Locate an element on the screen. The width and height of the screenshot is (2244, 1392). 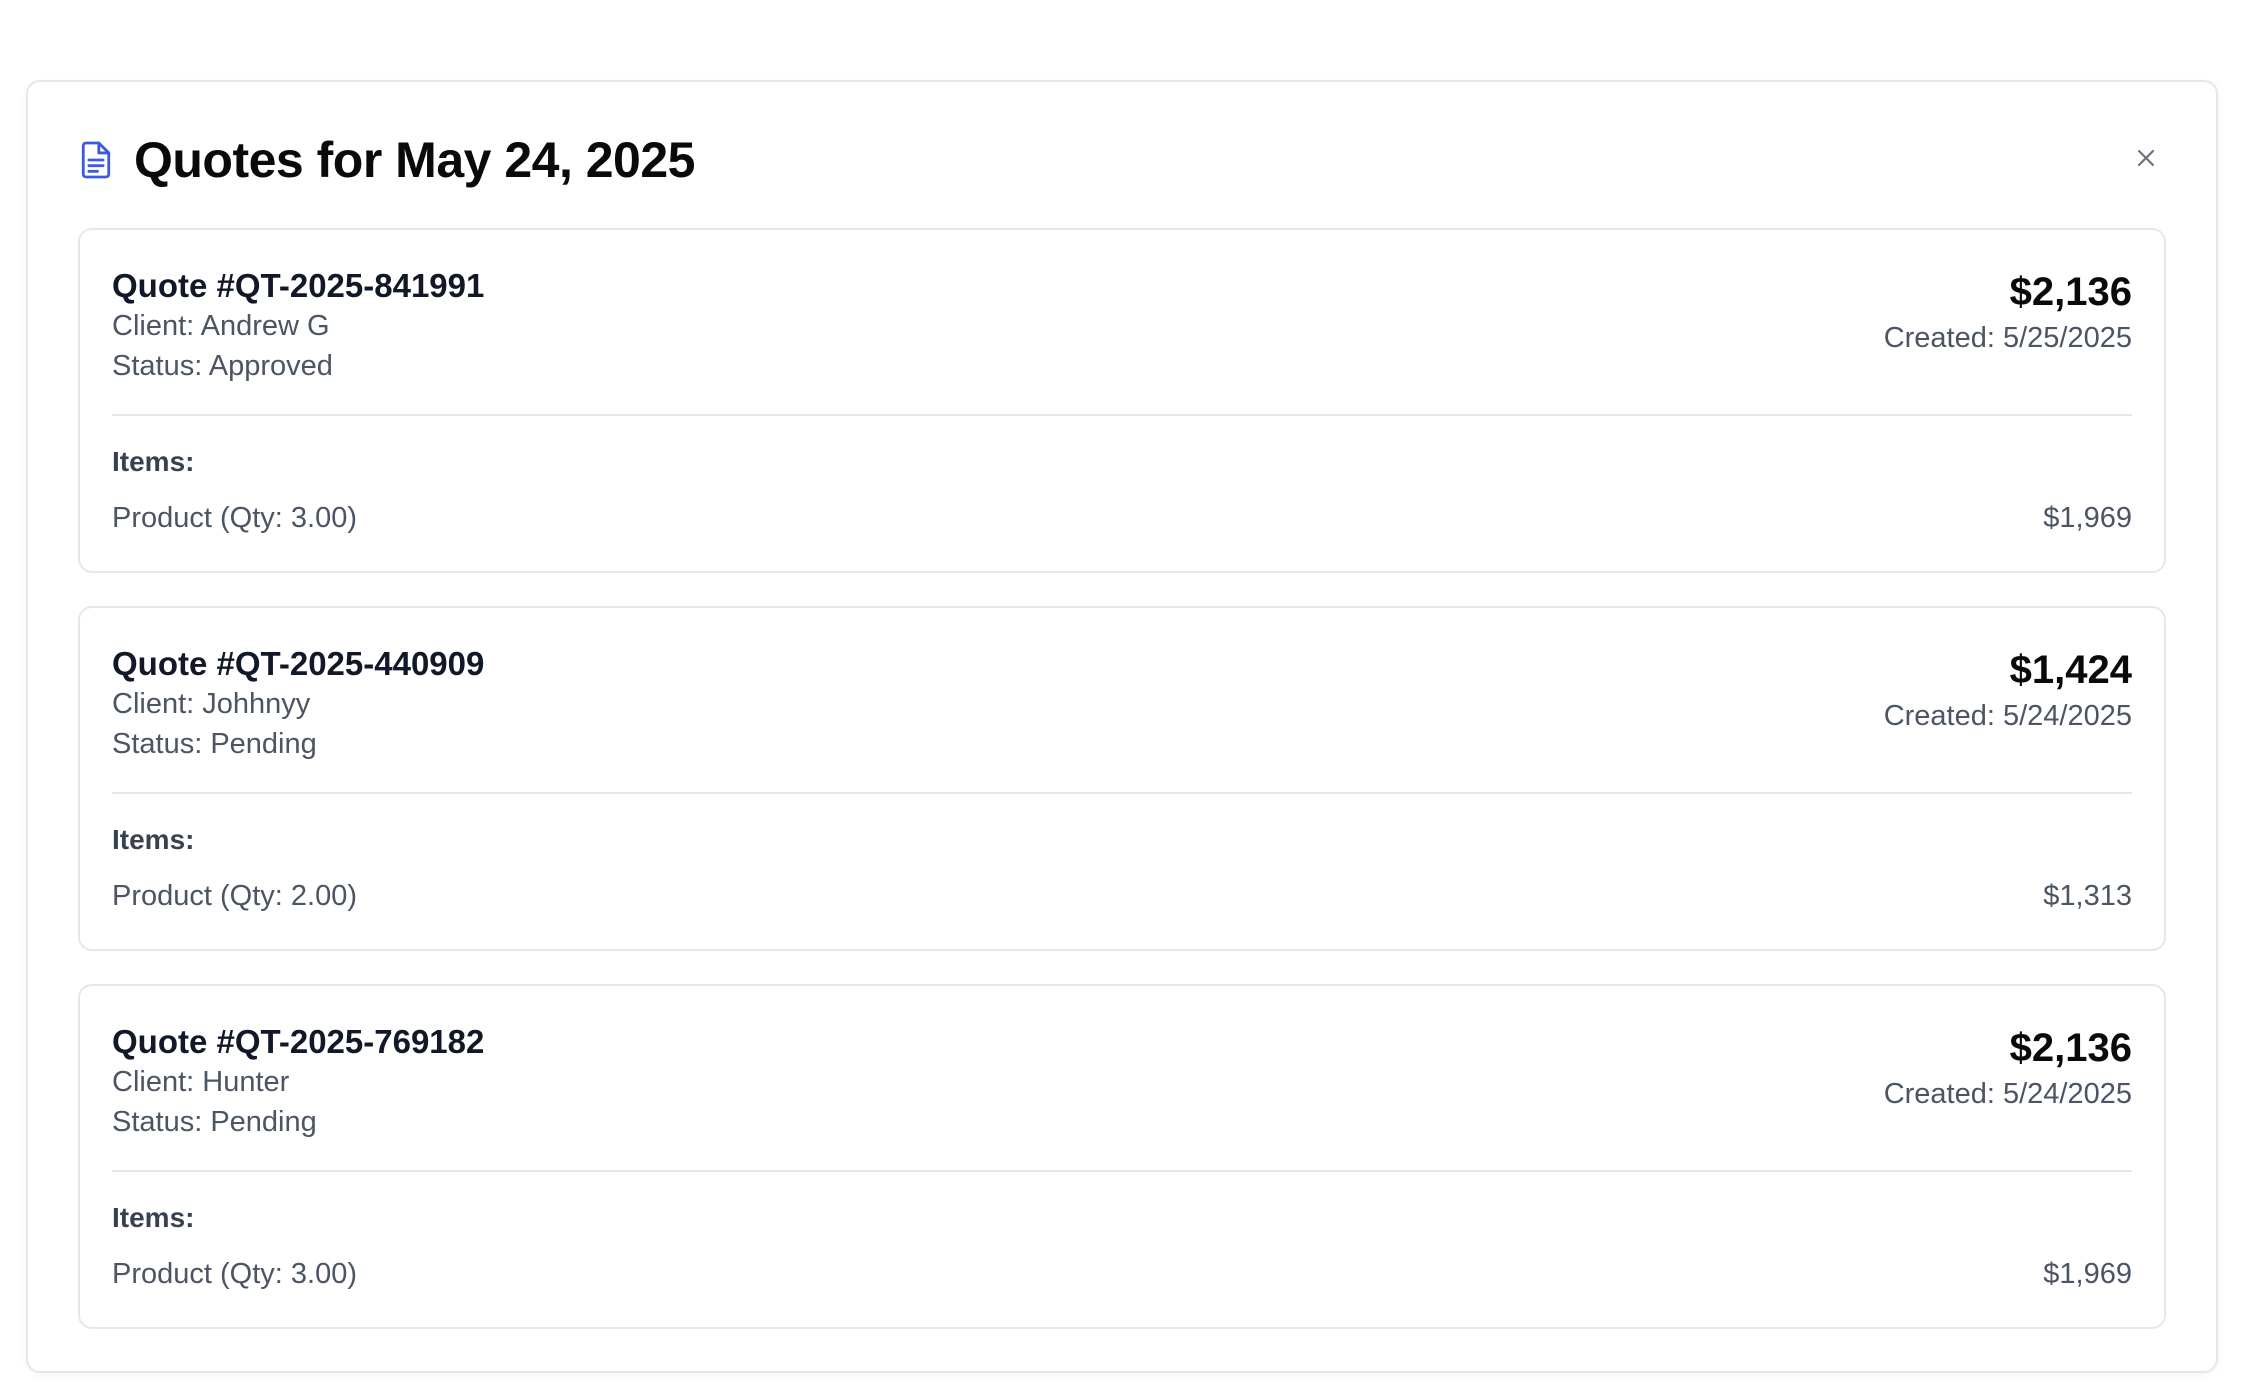
quote-number: Quote #QT-2025-769182 is located at coordinates (298, 1041).